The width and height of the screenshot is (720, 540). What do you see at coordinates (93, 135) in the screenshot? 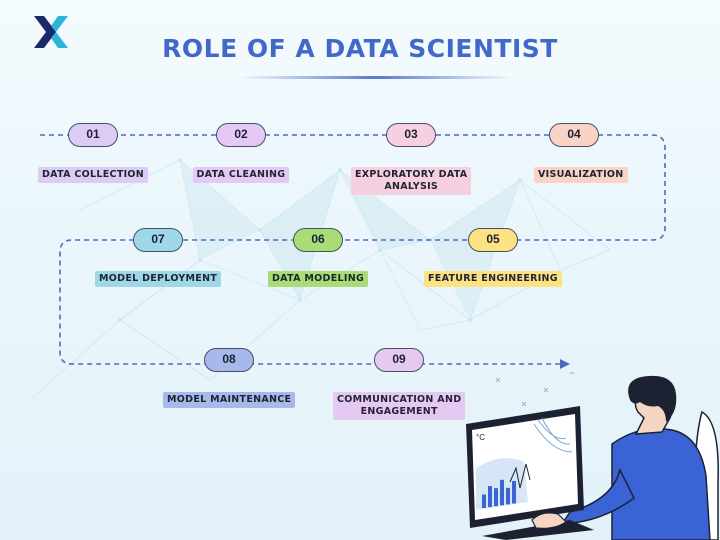
I see `step-01-badge: 01` at bounding box center [93, 135].